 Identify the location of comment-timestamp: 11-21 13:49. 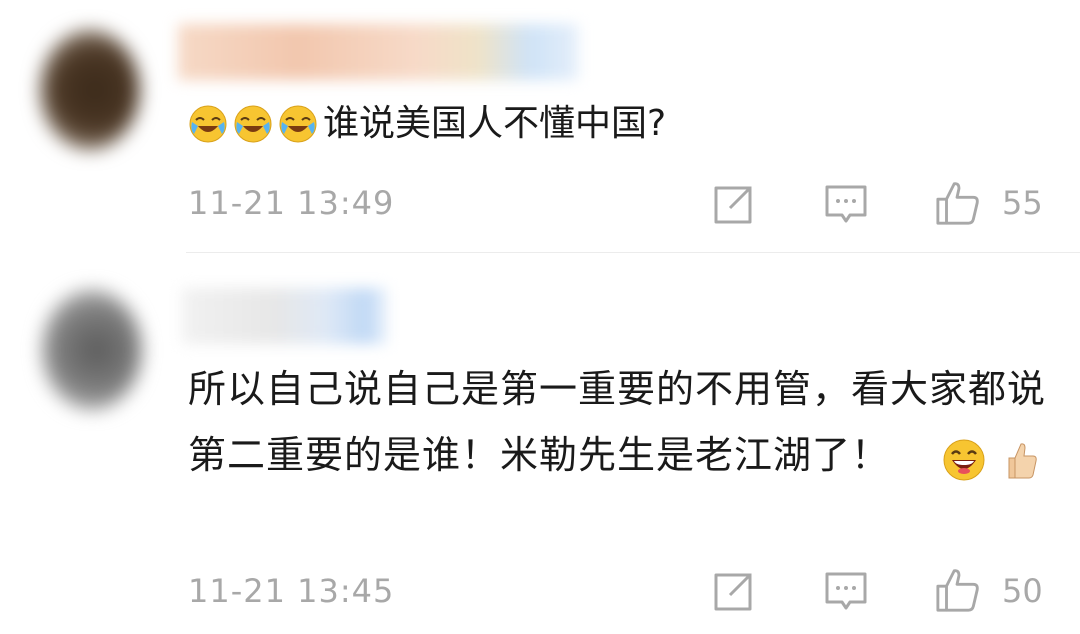
(291, 203).